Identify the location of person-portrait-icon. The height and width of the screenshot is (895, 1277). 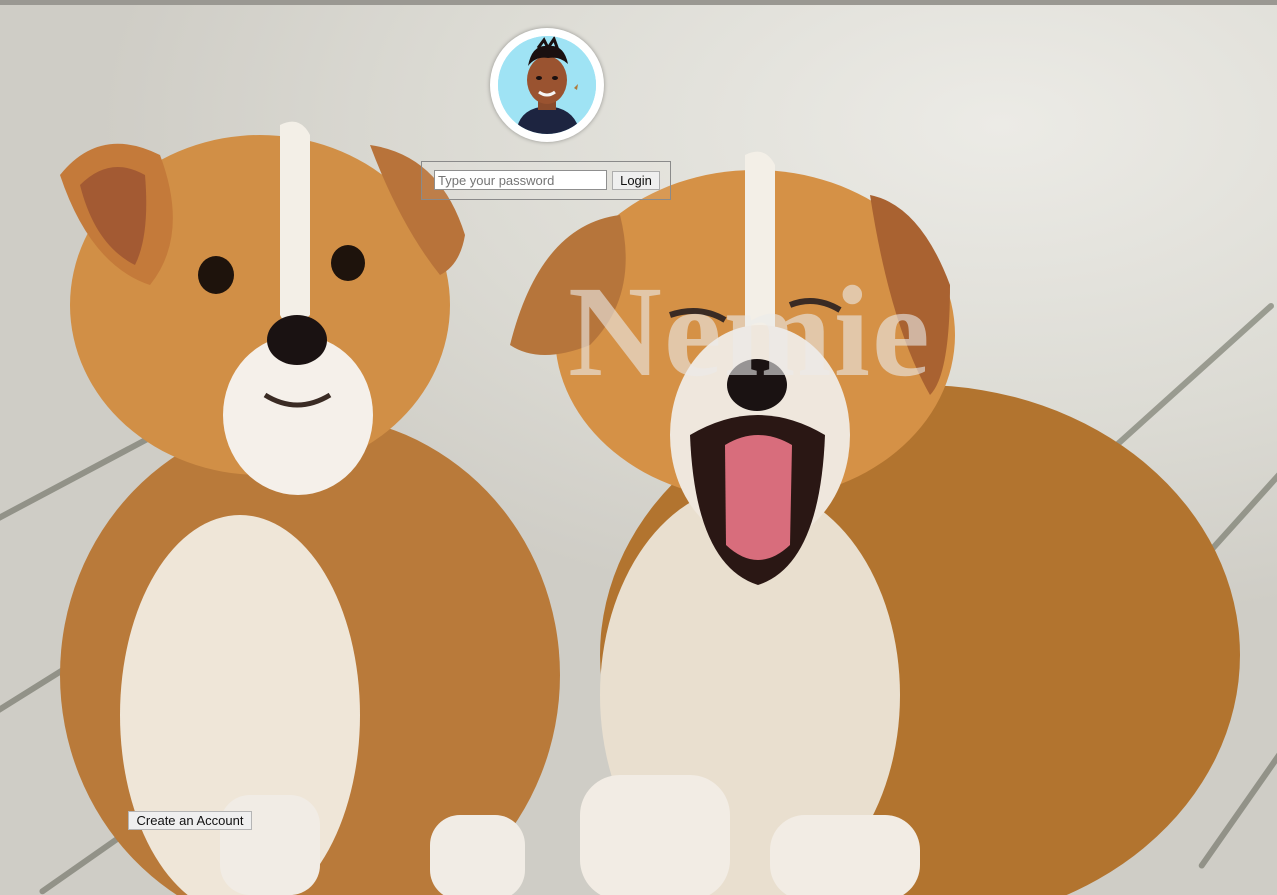
(547, 85).